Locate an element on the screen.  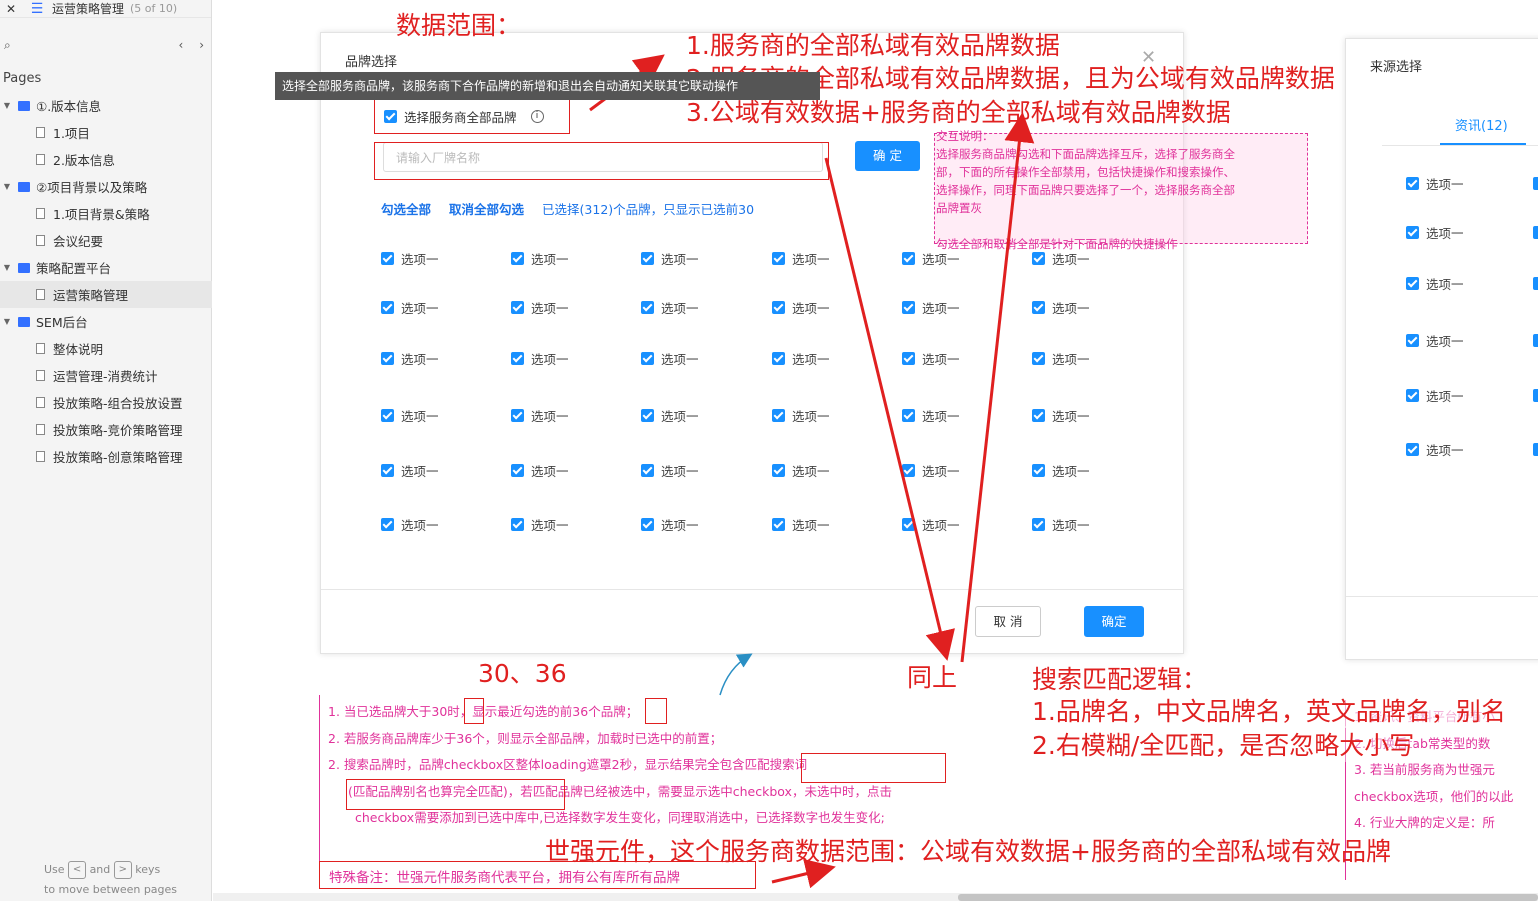
chevron-left-icon: ‹ is located at coordinates (181, 45).